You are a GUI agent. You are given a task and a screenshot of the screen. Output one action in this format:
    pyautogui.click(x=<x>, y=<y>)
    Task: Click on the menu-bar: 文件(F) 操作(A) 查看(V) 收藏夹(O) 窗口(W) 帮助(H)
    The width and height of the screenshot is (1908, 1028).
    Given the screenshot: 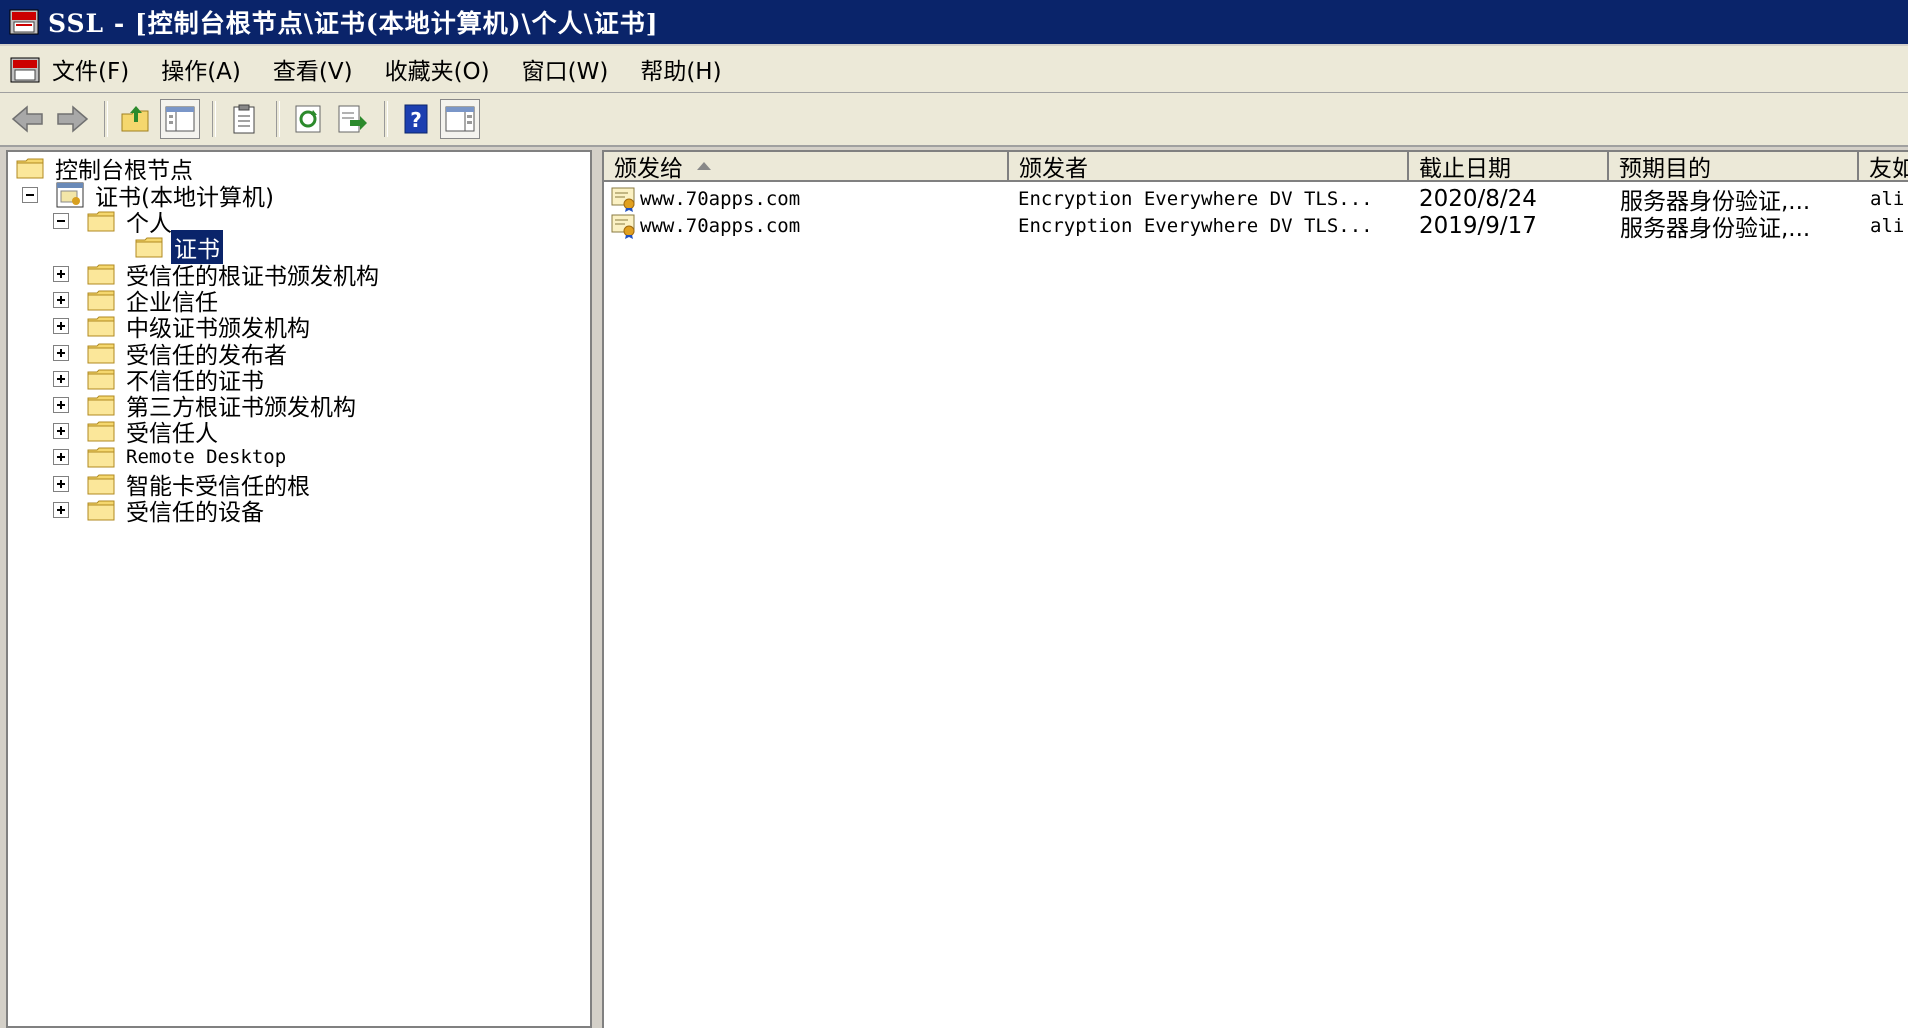 What is the action you would take?
    pyautogui.click(x=954, y=69)
    